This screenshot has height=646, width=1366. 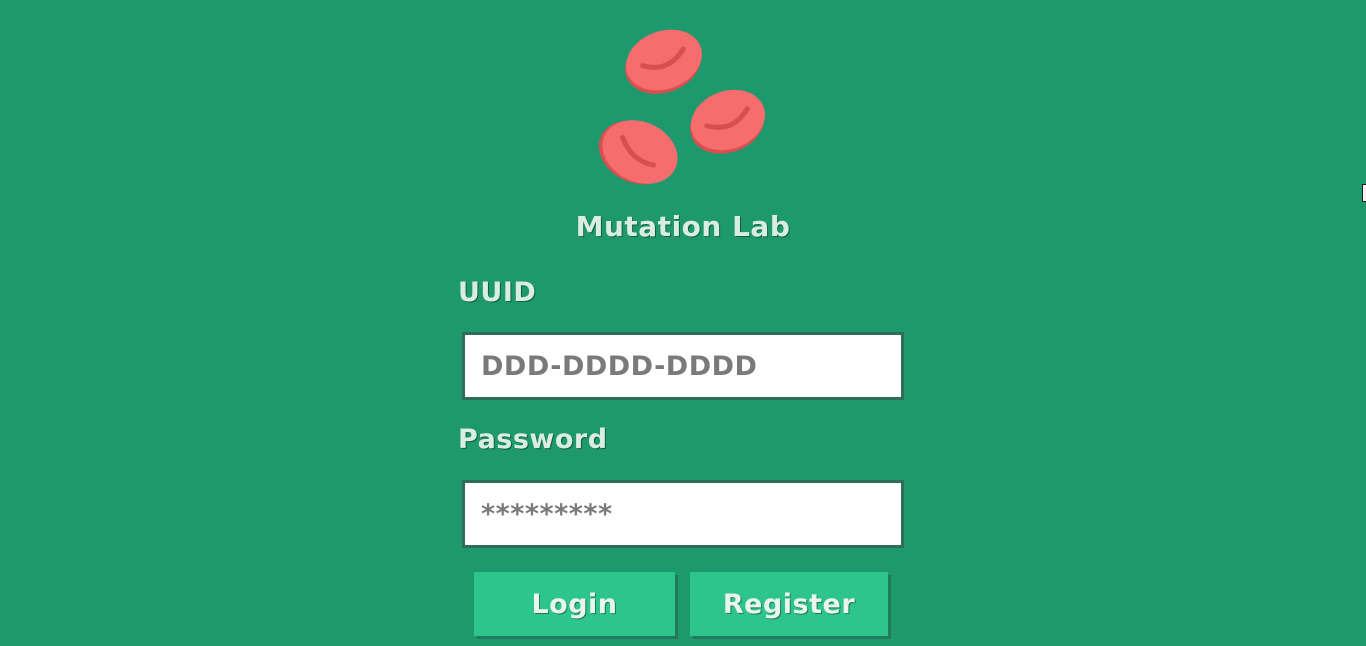 What do you see at coordinates (683, 366) in the screenshot?
I see `uuid-input` at bounding box center [683, 366].